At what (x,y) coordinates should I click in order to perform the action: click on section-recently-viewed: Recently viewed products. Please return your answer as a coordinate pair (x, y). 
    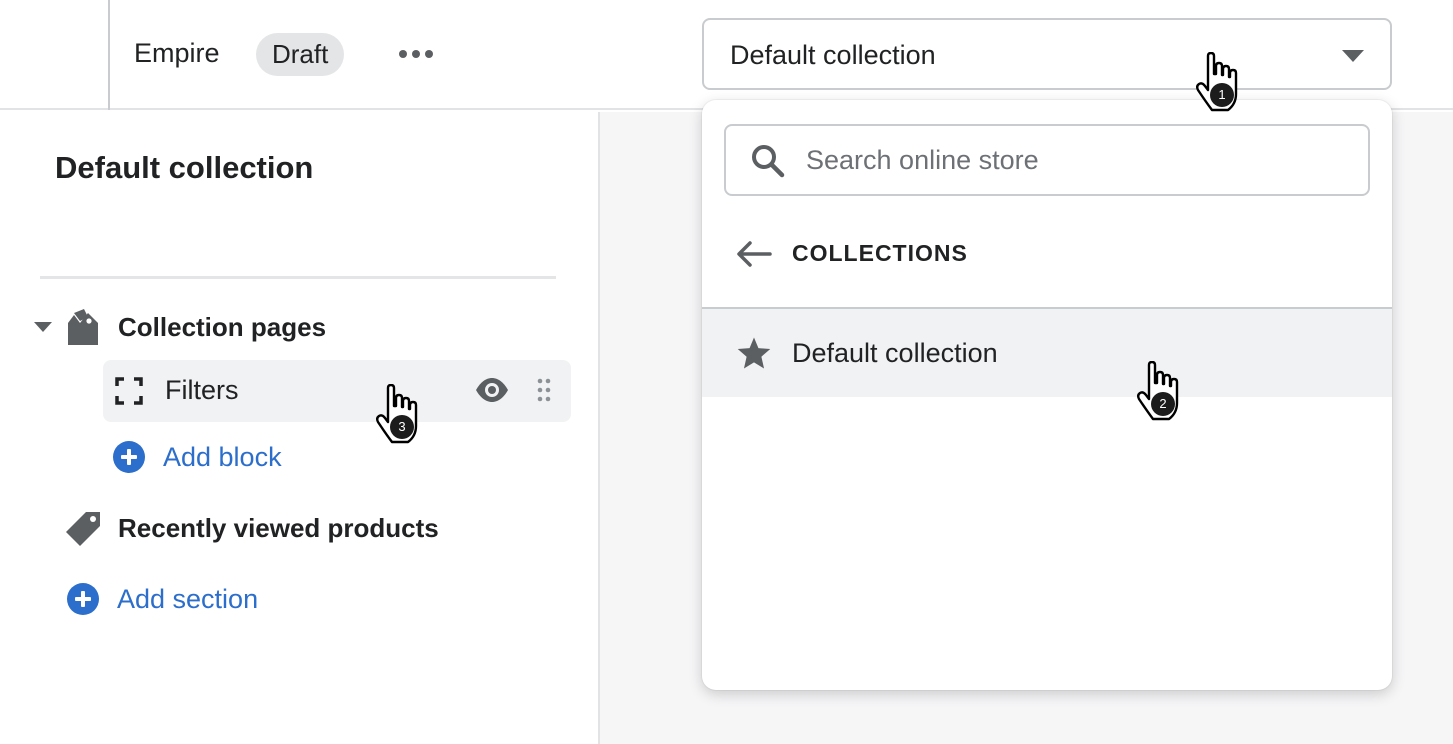
    Looking at the image, I should click on (251, 528).